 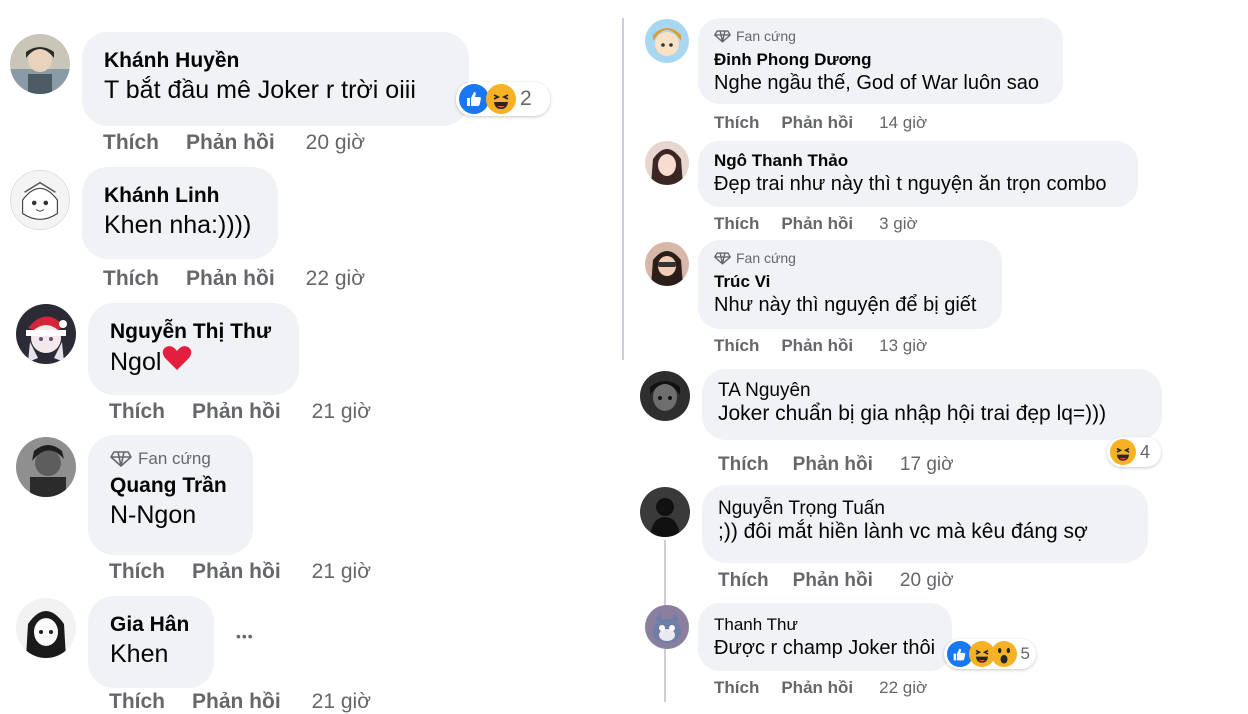 What do you see at coordinates (260, 90) in the screenshot?
I see `comment-text: T bắt đầu mê Joker r trời oiii` at bounding box center [260, 90].